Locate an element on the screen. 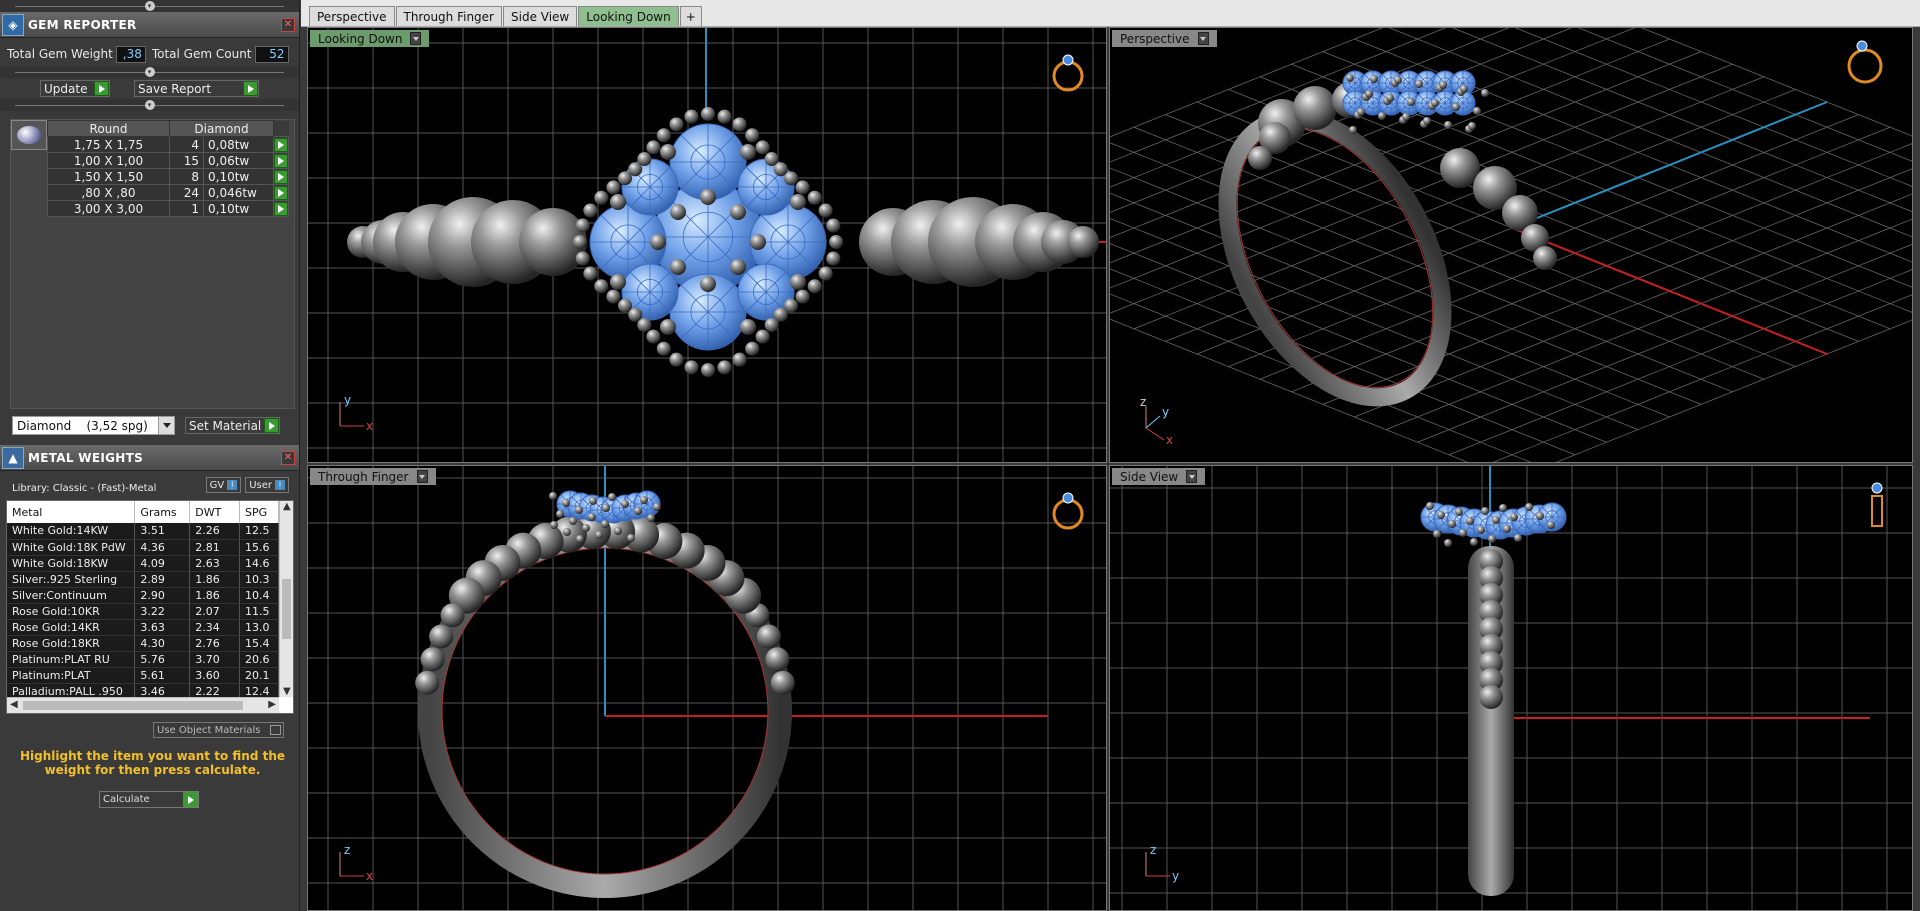 This screenshot has height=911, width=1920. tab-through-finger: Through Finger is located at coordinates (448, 16).